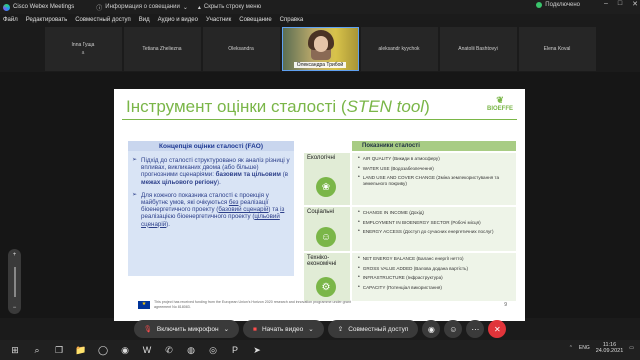 The image size is (640, 360). What do you see at coordinates (199, 7) in the screenshot?
I see `hide-bar-icon: ▴` at bounding box center [199, 7].